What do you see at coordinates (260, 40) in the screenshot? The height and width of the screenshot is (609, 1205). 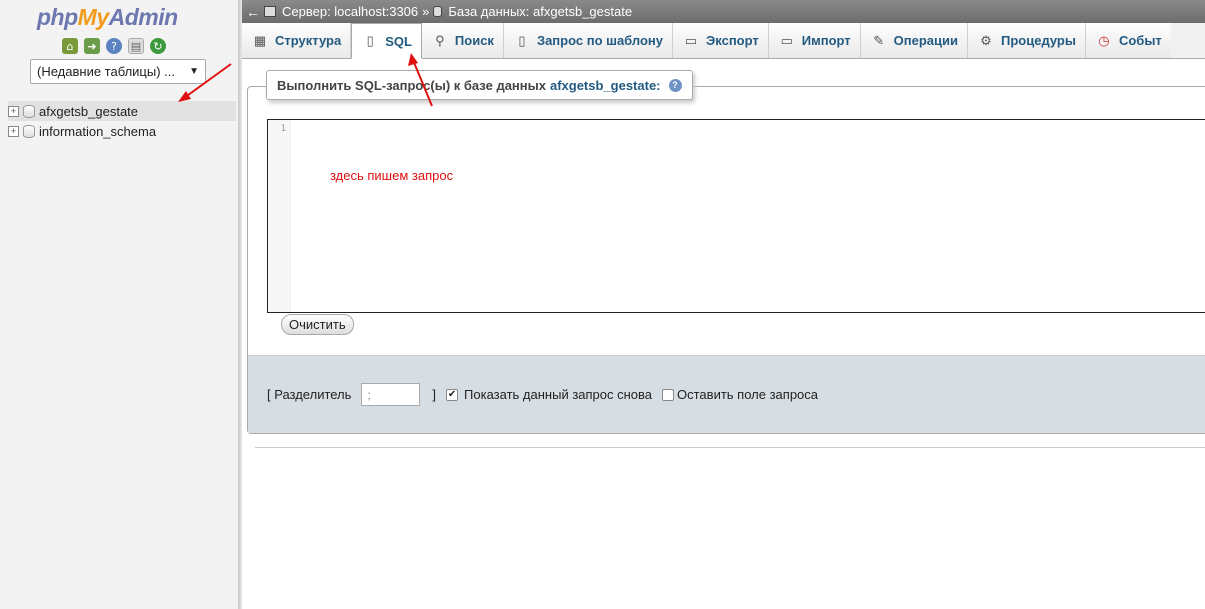 I see `structure-icon: ▦` at bounding box center [260, 40].